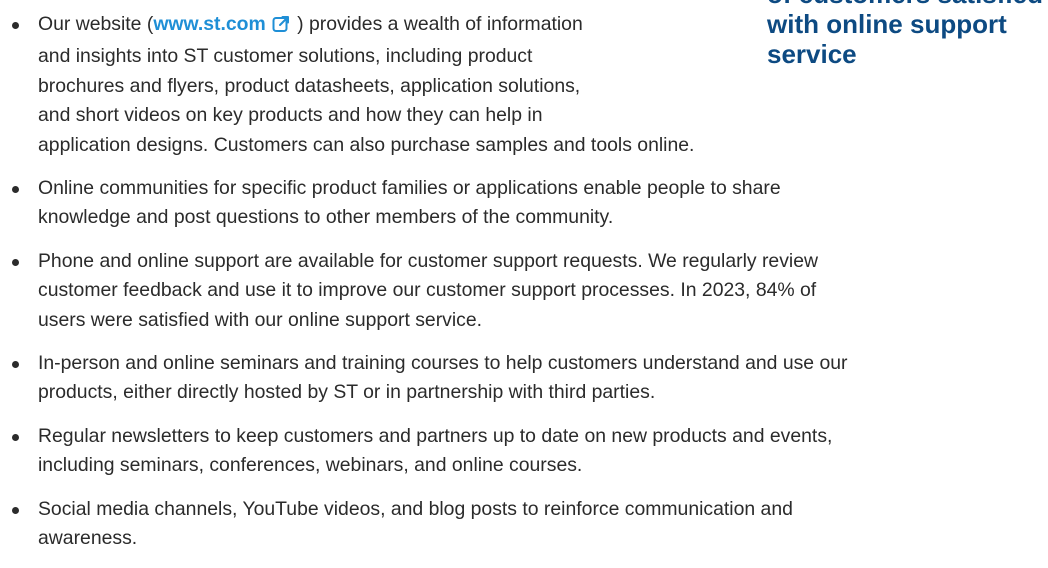 This screenshot has height=568, width=1048. I want to click on callout-line: of customers satisfied, so click(907, 4).